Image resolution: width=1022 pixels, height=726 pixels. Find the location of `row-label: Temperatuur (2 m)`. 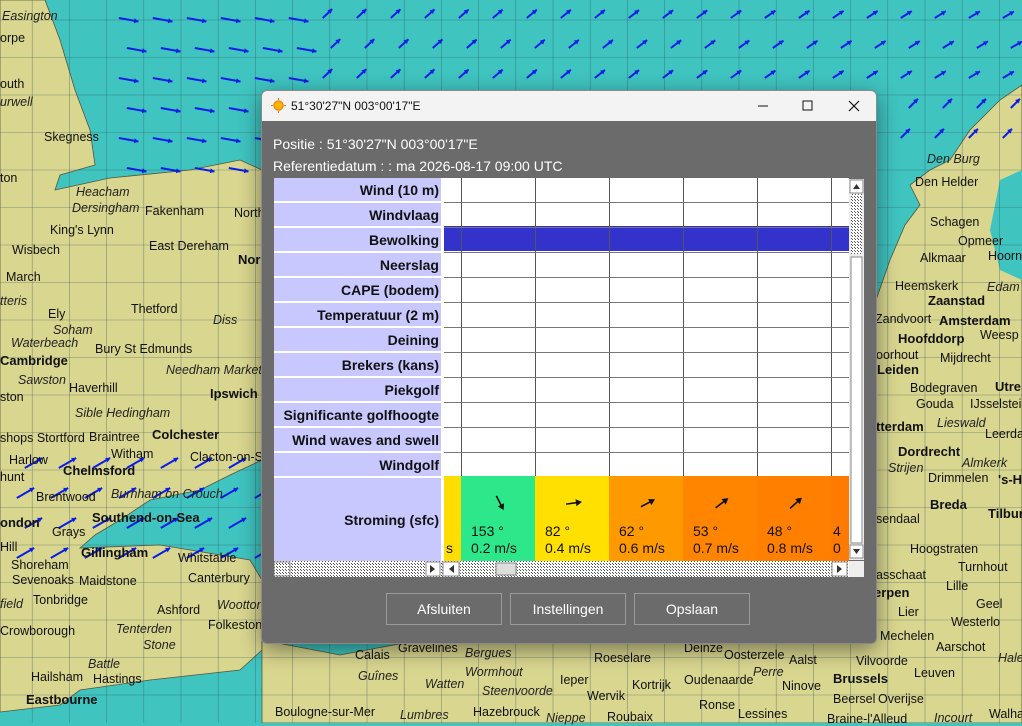

row-label: Temperatuur (2 m) is located at coordinates (357, 315).